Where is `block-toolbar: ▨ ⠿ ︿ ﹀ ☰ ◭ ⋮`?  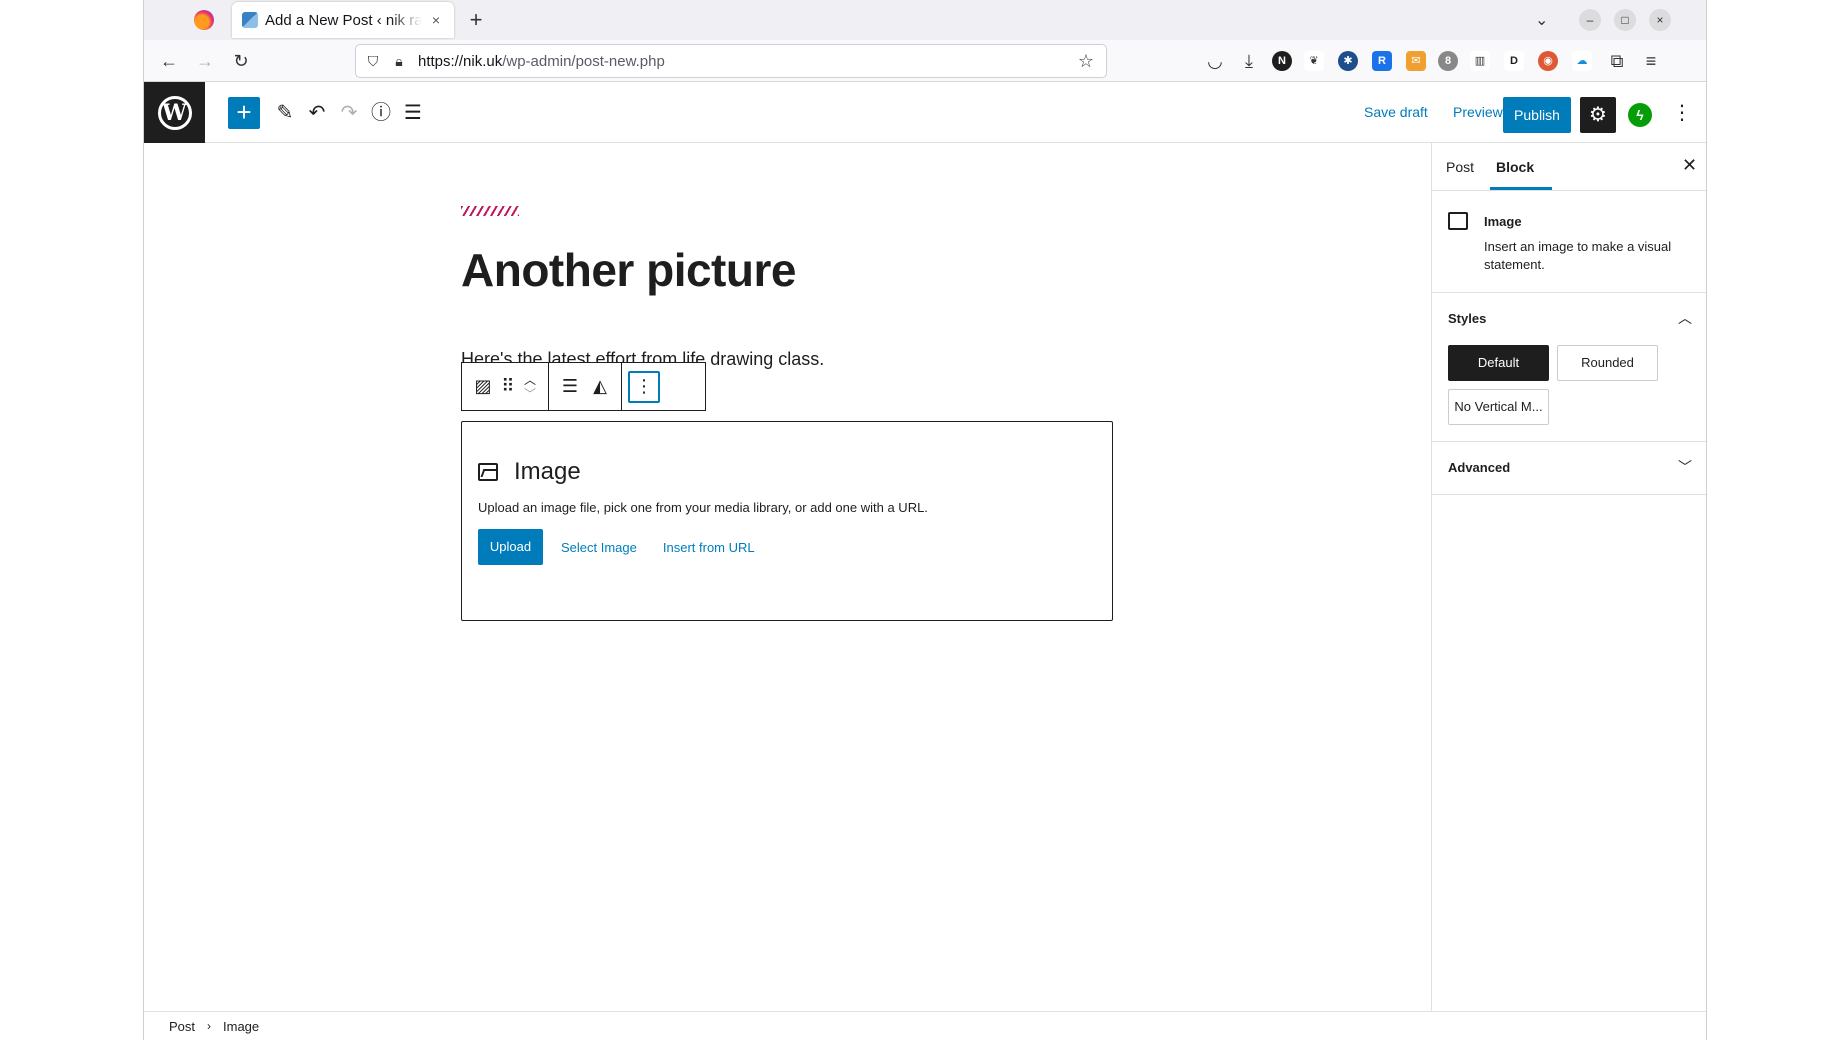 block-toolbar: ▨ ⠿ ︿ ﹀ ☰ ◭ ⋮ is located at coordinates (583, 386).